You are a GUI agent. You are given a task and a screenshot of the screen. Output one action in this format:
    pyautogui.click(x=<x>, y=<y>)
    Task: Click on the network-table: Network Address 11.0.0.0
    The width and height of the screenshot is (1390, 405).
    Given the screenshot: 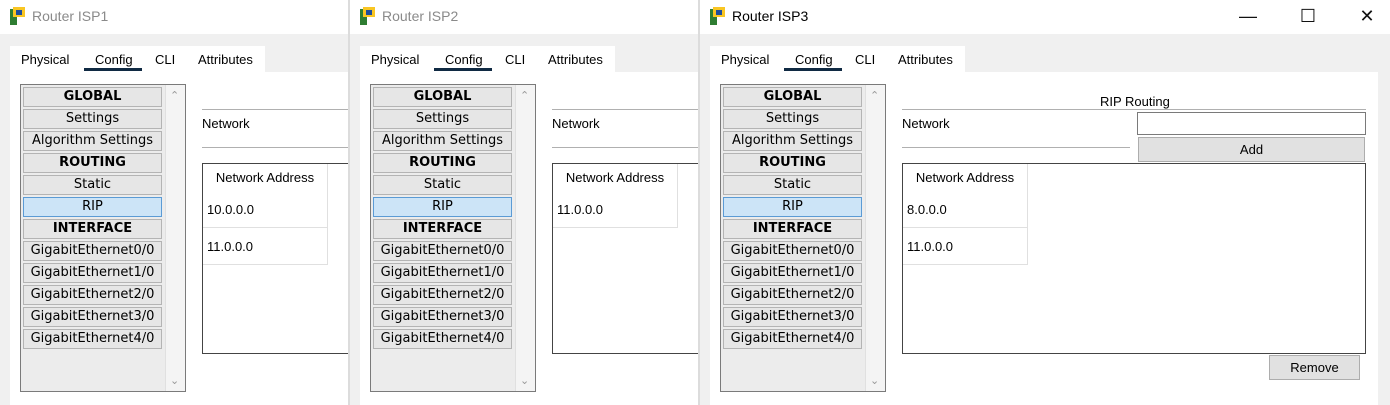 What is the action you would take?
    pyautogui.click(x=625, y=258)
    